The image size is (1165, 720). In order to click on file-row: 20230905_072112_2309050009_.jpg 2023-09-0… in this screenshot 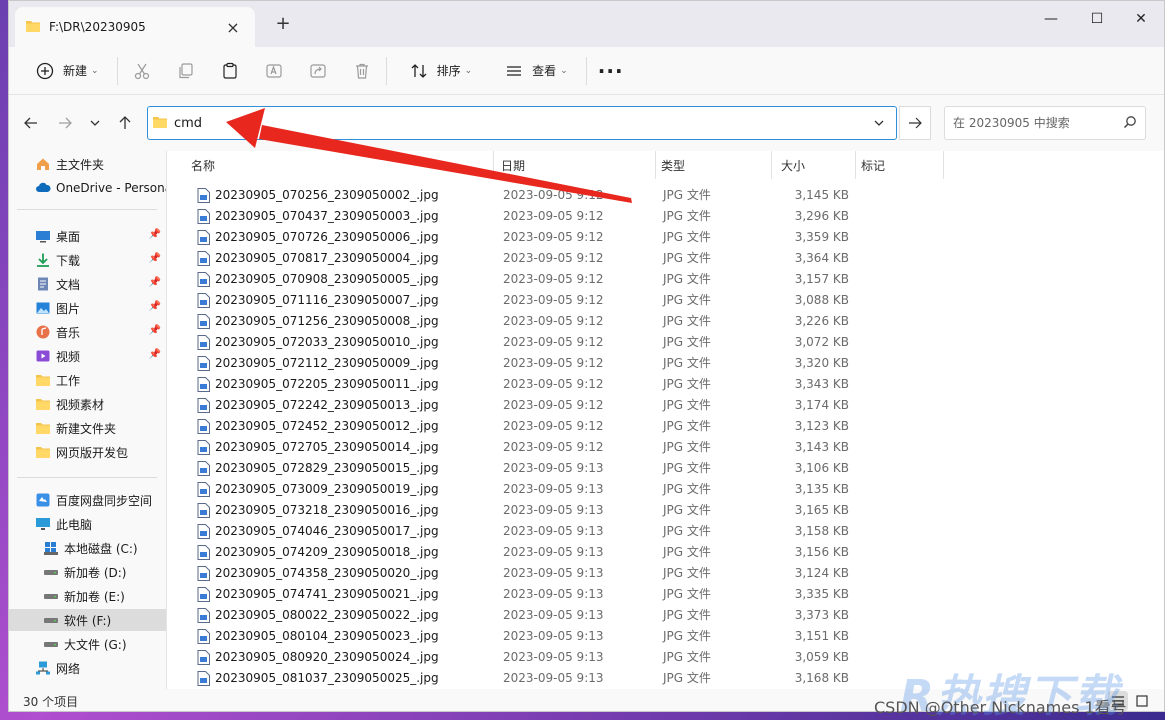, I will do `click(517, 363)`.